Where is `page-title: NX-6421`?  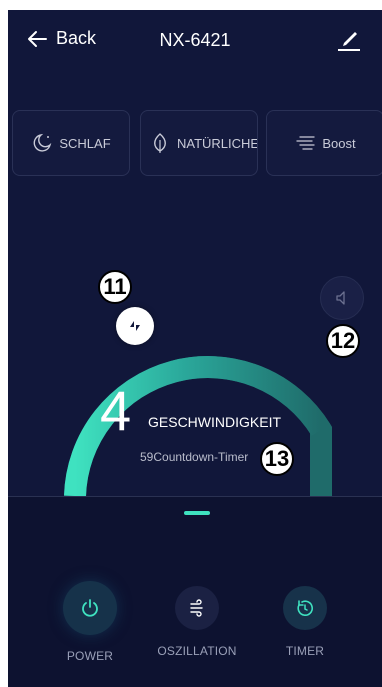
page-title: NX-6421 is located at coordinates (195, 40).